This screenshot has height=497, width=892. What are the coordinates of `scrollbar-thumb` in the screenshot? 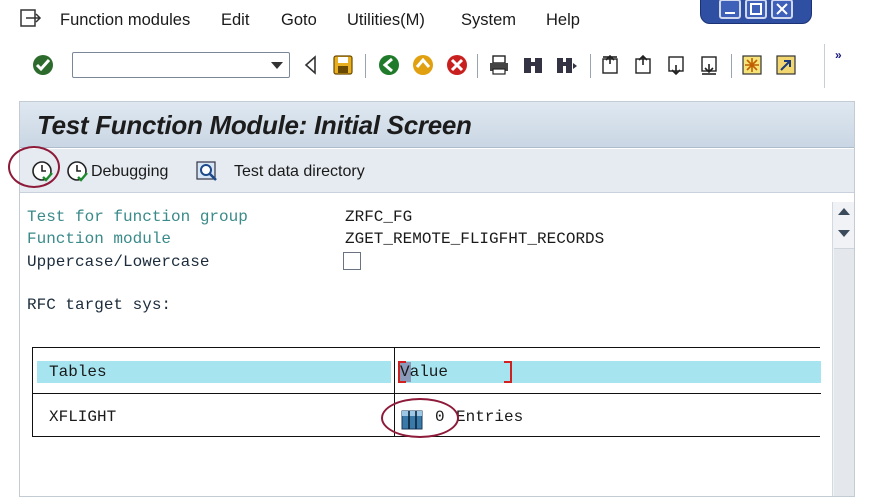 It's located at (844, 372).